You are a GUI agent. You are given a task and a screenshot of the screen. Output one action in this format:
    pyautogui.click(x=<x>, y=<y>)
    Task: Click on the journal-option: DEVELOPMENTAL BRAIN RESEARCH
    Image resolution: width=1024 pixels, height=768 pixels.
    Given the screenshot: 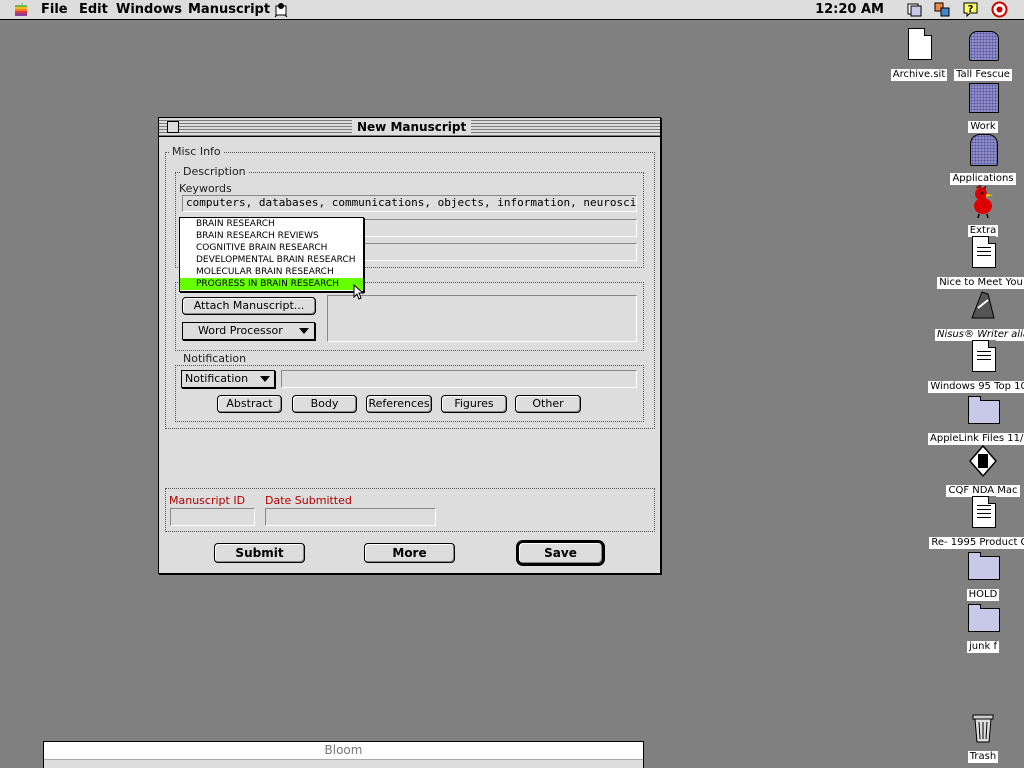 What is the action you would take?
    pyautogui.click(x=271, y=260)
    